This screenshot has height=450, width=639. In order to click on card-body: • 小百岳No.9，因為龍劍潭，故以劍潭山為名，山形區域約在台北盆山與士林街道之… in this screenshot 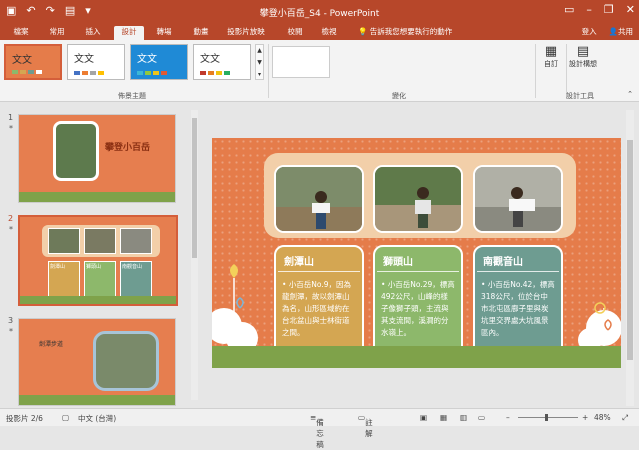, I will do `click(317, 308)`.